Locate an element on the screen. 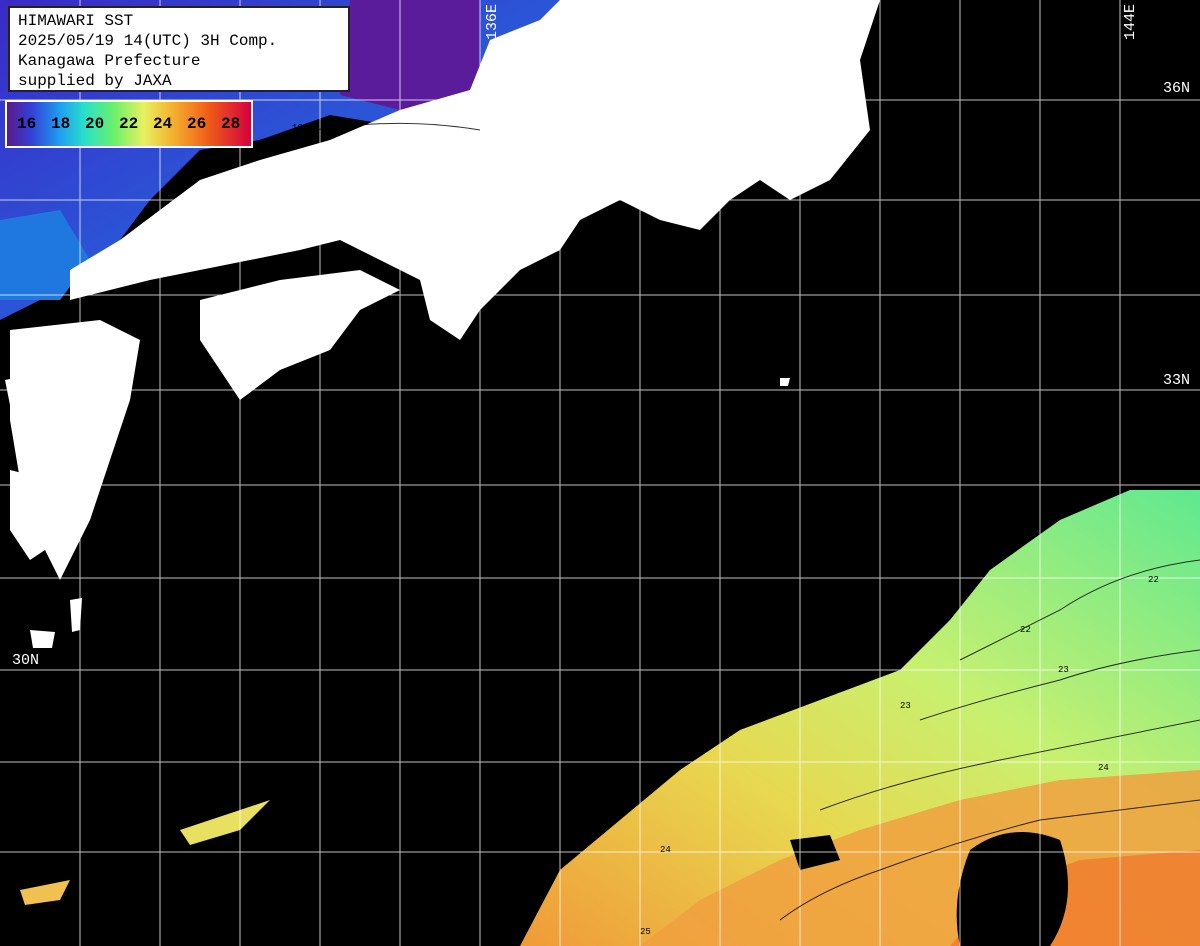  timestamp: 2025/05/19 14(UTC) 3H Comp. is located at coordinates (148, 41).